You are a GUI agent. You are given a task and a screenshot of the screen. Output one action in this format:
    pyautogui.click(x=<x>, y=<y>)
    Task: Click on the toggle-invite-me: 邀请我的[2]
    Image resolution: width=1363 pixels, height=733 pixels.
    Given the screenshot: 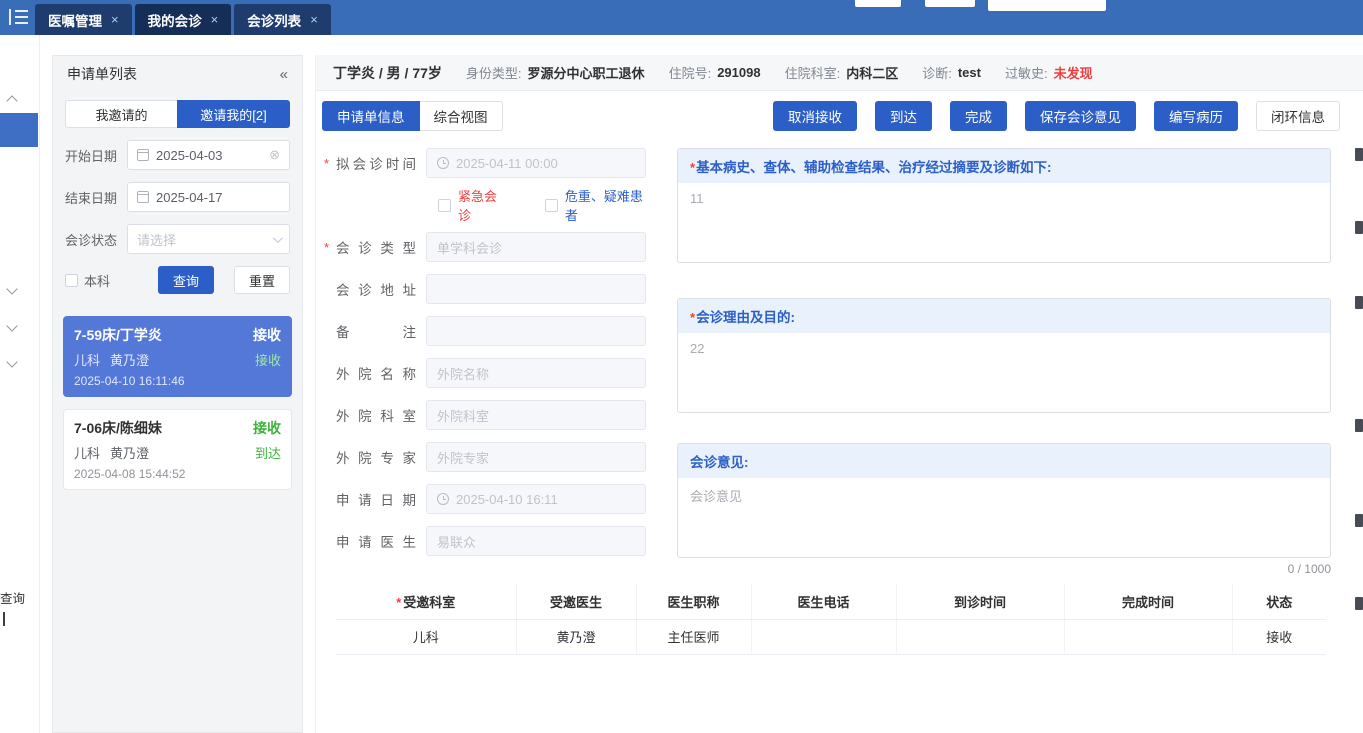 What is the action you would take?
    pyautogui.click(x=233, y=114)
    